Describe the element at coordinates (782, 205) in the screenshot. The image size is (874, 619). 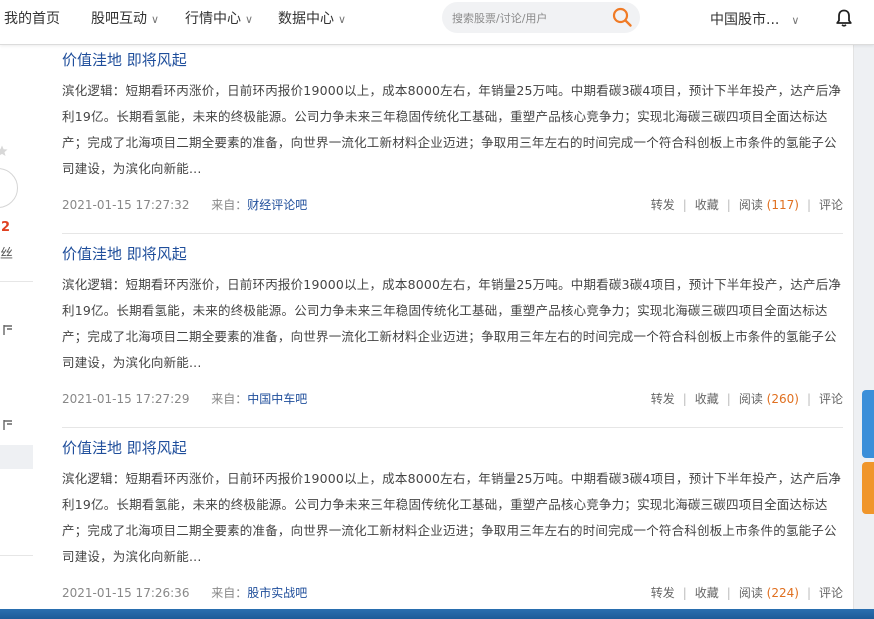
I see `read-count: (117)` at that location.